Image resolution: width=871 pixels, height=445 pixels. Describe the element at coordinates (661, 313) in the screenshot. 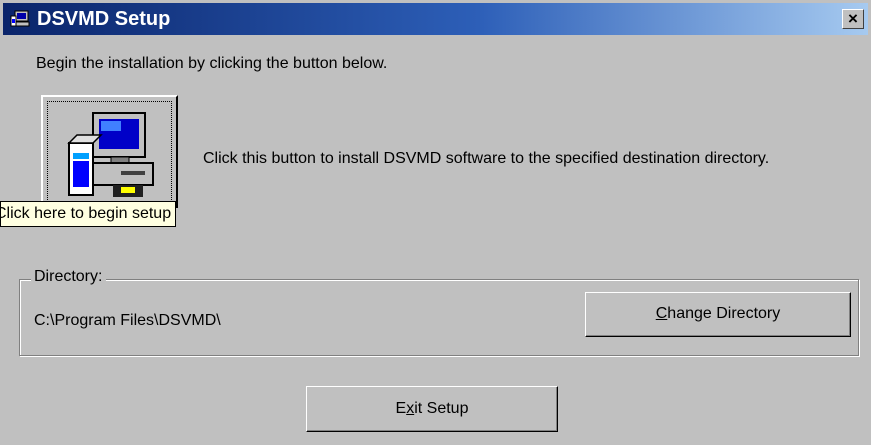

I see `change-directory-mnemonic: C` at that location.